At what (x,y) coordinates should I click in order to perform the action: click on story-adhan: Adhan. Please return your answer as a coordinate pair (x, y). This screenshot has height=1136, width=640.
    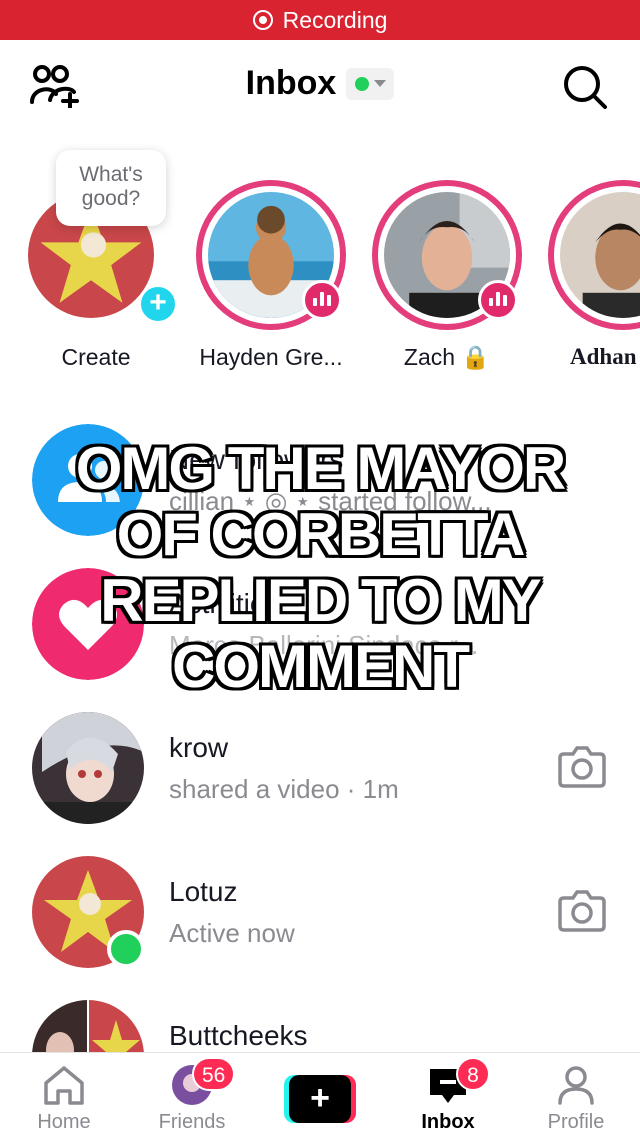
    Looking at the image, I should click on (594, 265).